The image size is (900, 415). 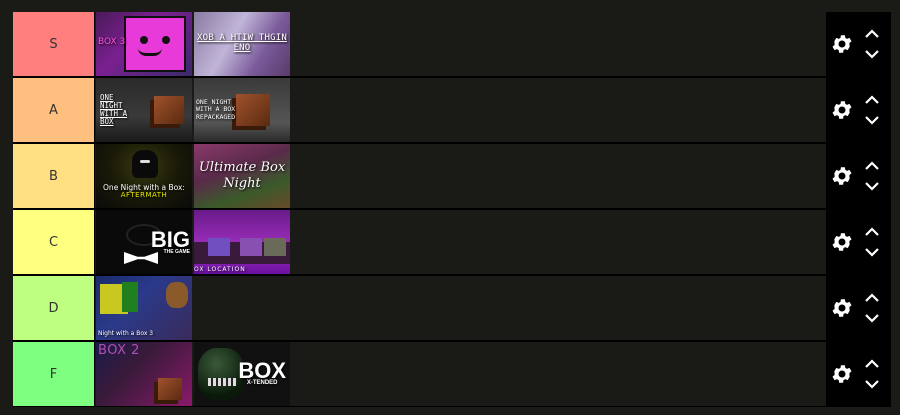 What do you see at coordinates (54, 308) in the screenshot?
I see `tier-label-d: D` at bounding box center [54, 308].